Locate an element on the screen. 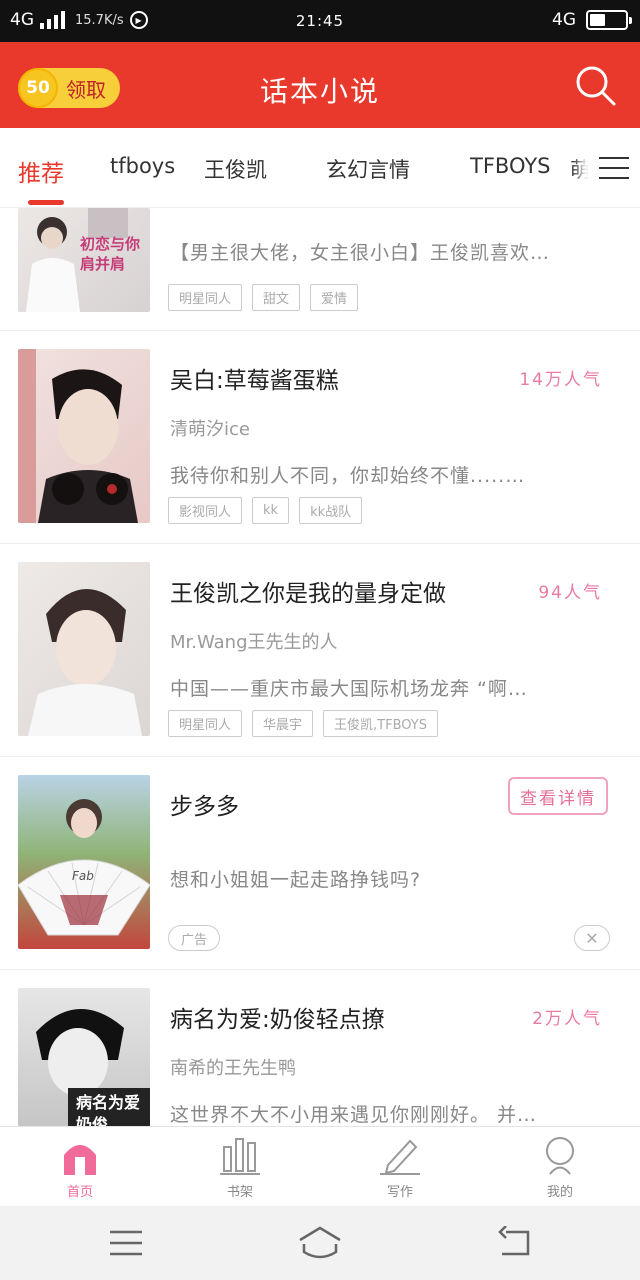  close-icon: ✕ is located at coordinates (592, 938).